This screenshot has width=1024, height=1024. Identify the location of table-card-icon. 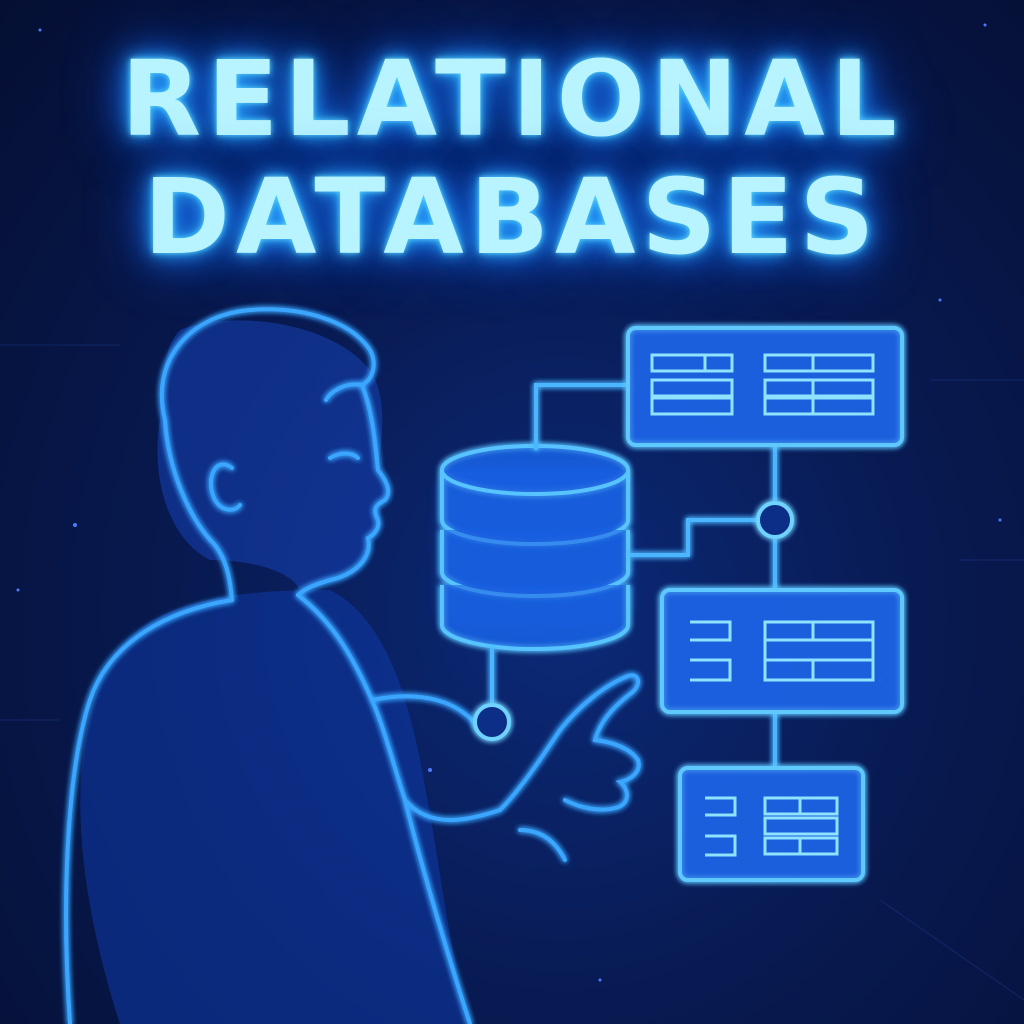
(765, 604).